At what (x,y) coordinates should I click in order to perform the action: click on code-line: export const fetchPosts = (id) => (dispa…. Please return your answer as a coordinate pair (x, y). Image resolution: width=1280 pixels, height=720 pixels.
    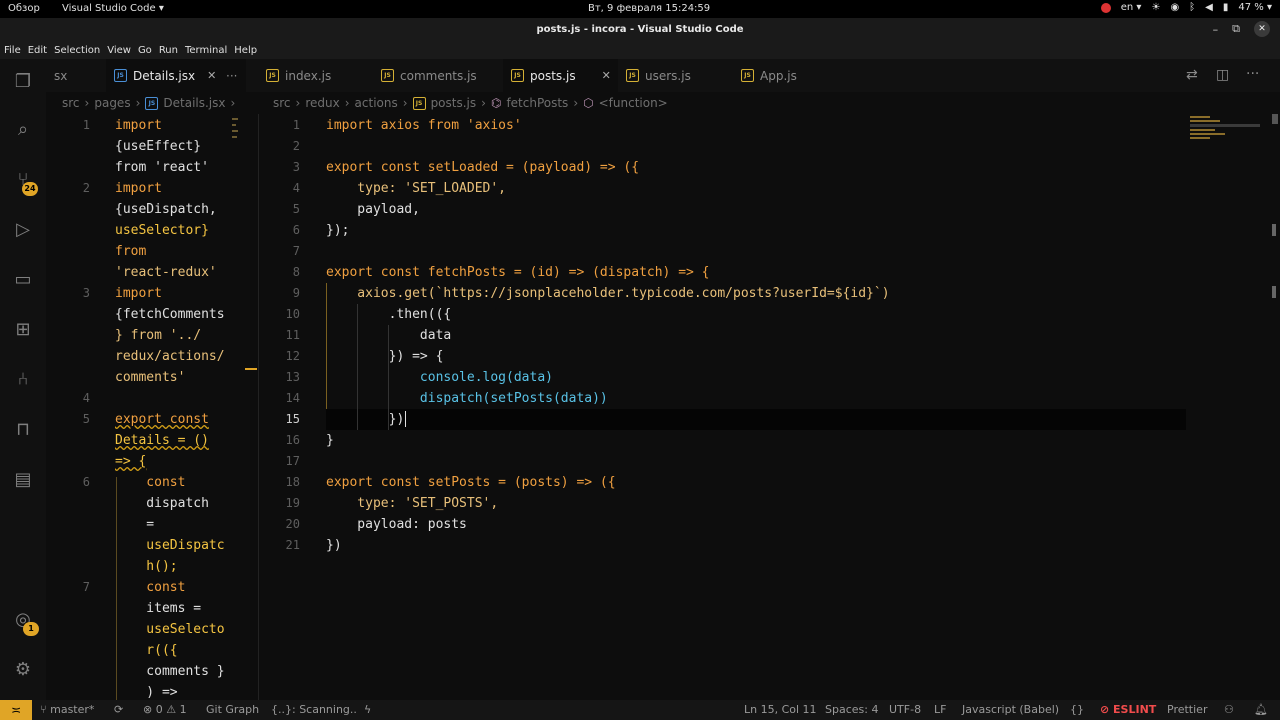
    Looking at the image, I should click on (518, 272).